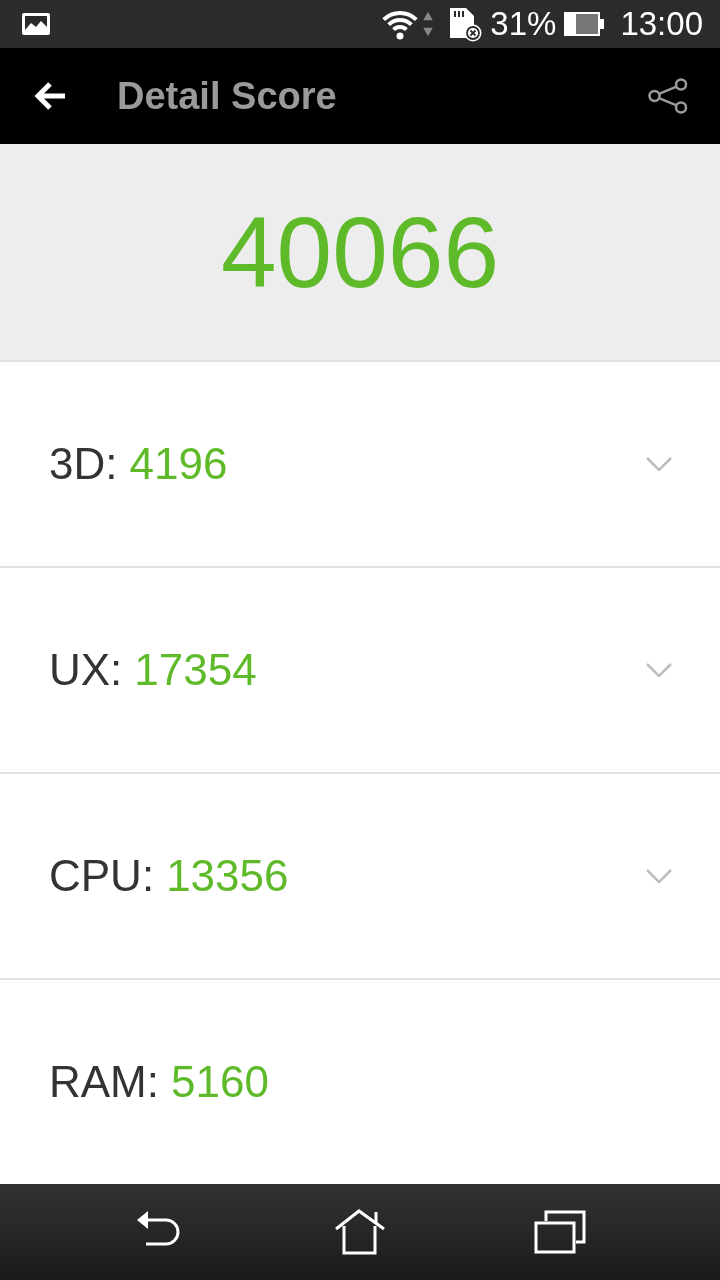  What do you see at coordinates (661, 24) in the screenshot?
I see `clock: 13:00` at bounding box center [661, 24].